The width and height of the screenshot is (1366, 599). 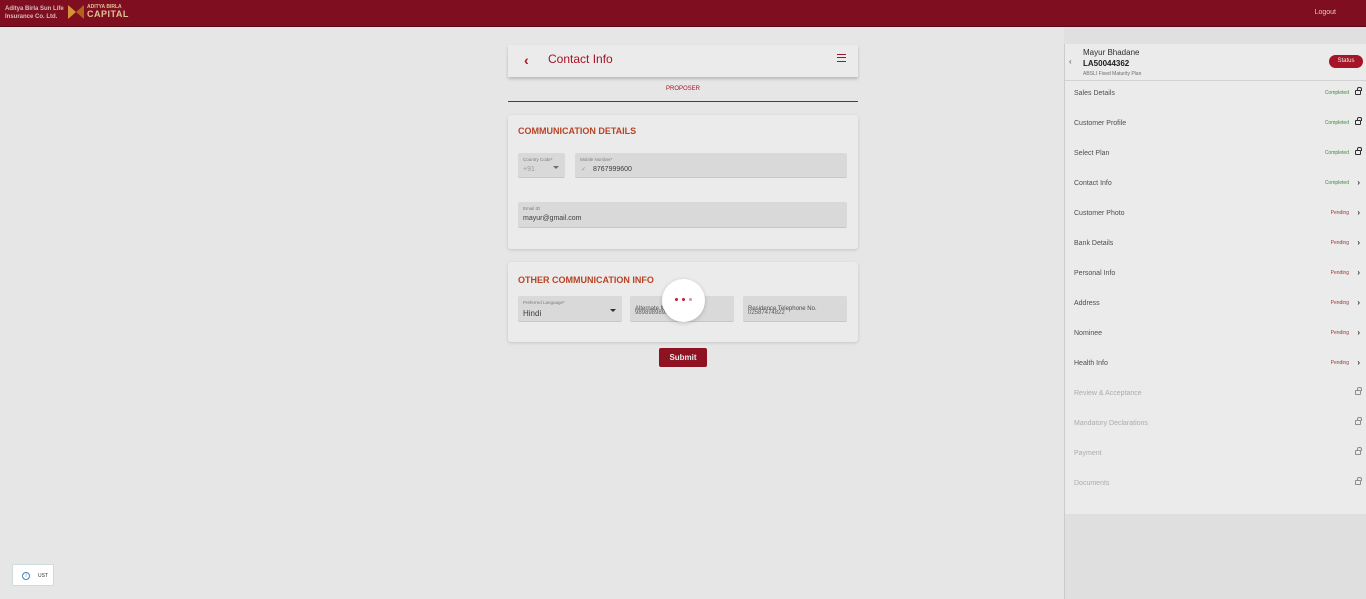 I want to click on ust-label: UST, so click(x=43, y=576).